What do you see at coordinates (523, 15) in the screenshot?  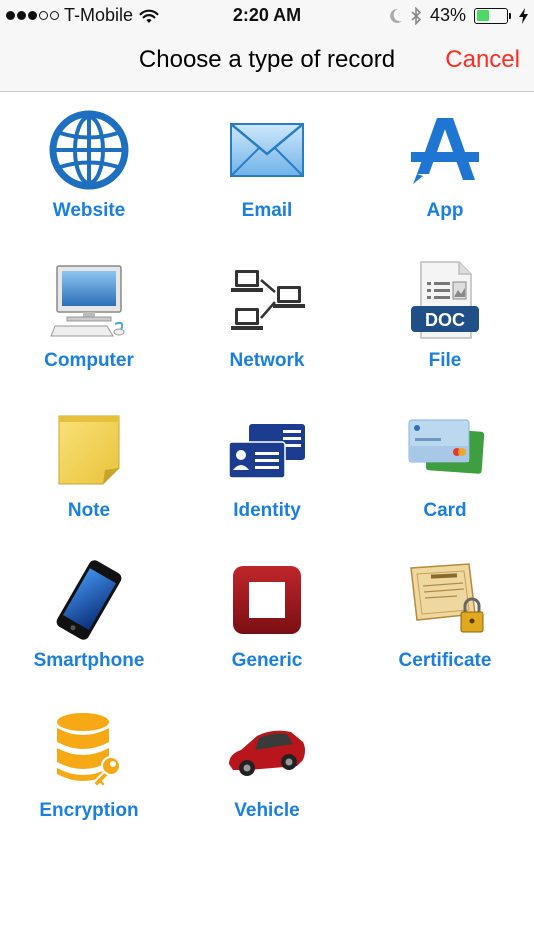 I see `charging-bolt-icon` at bounding box center [523, 15].